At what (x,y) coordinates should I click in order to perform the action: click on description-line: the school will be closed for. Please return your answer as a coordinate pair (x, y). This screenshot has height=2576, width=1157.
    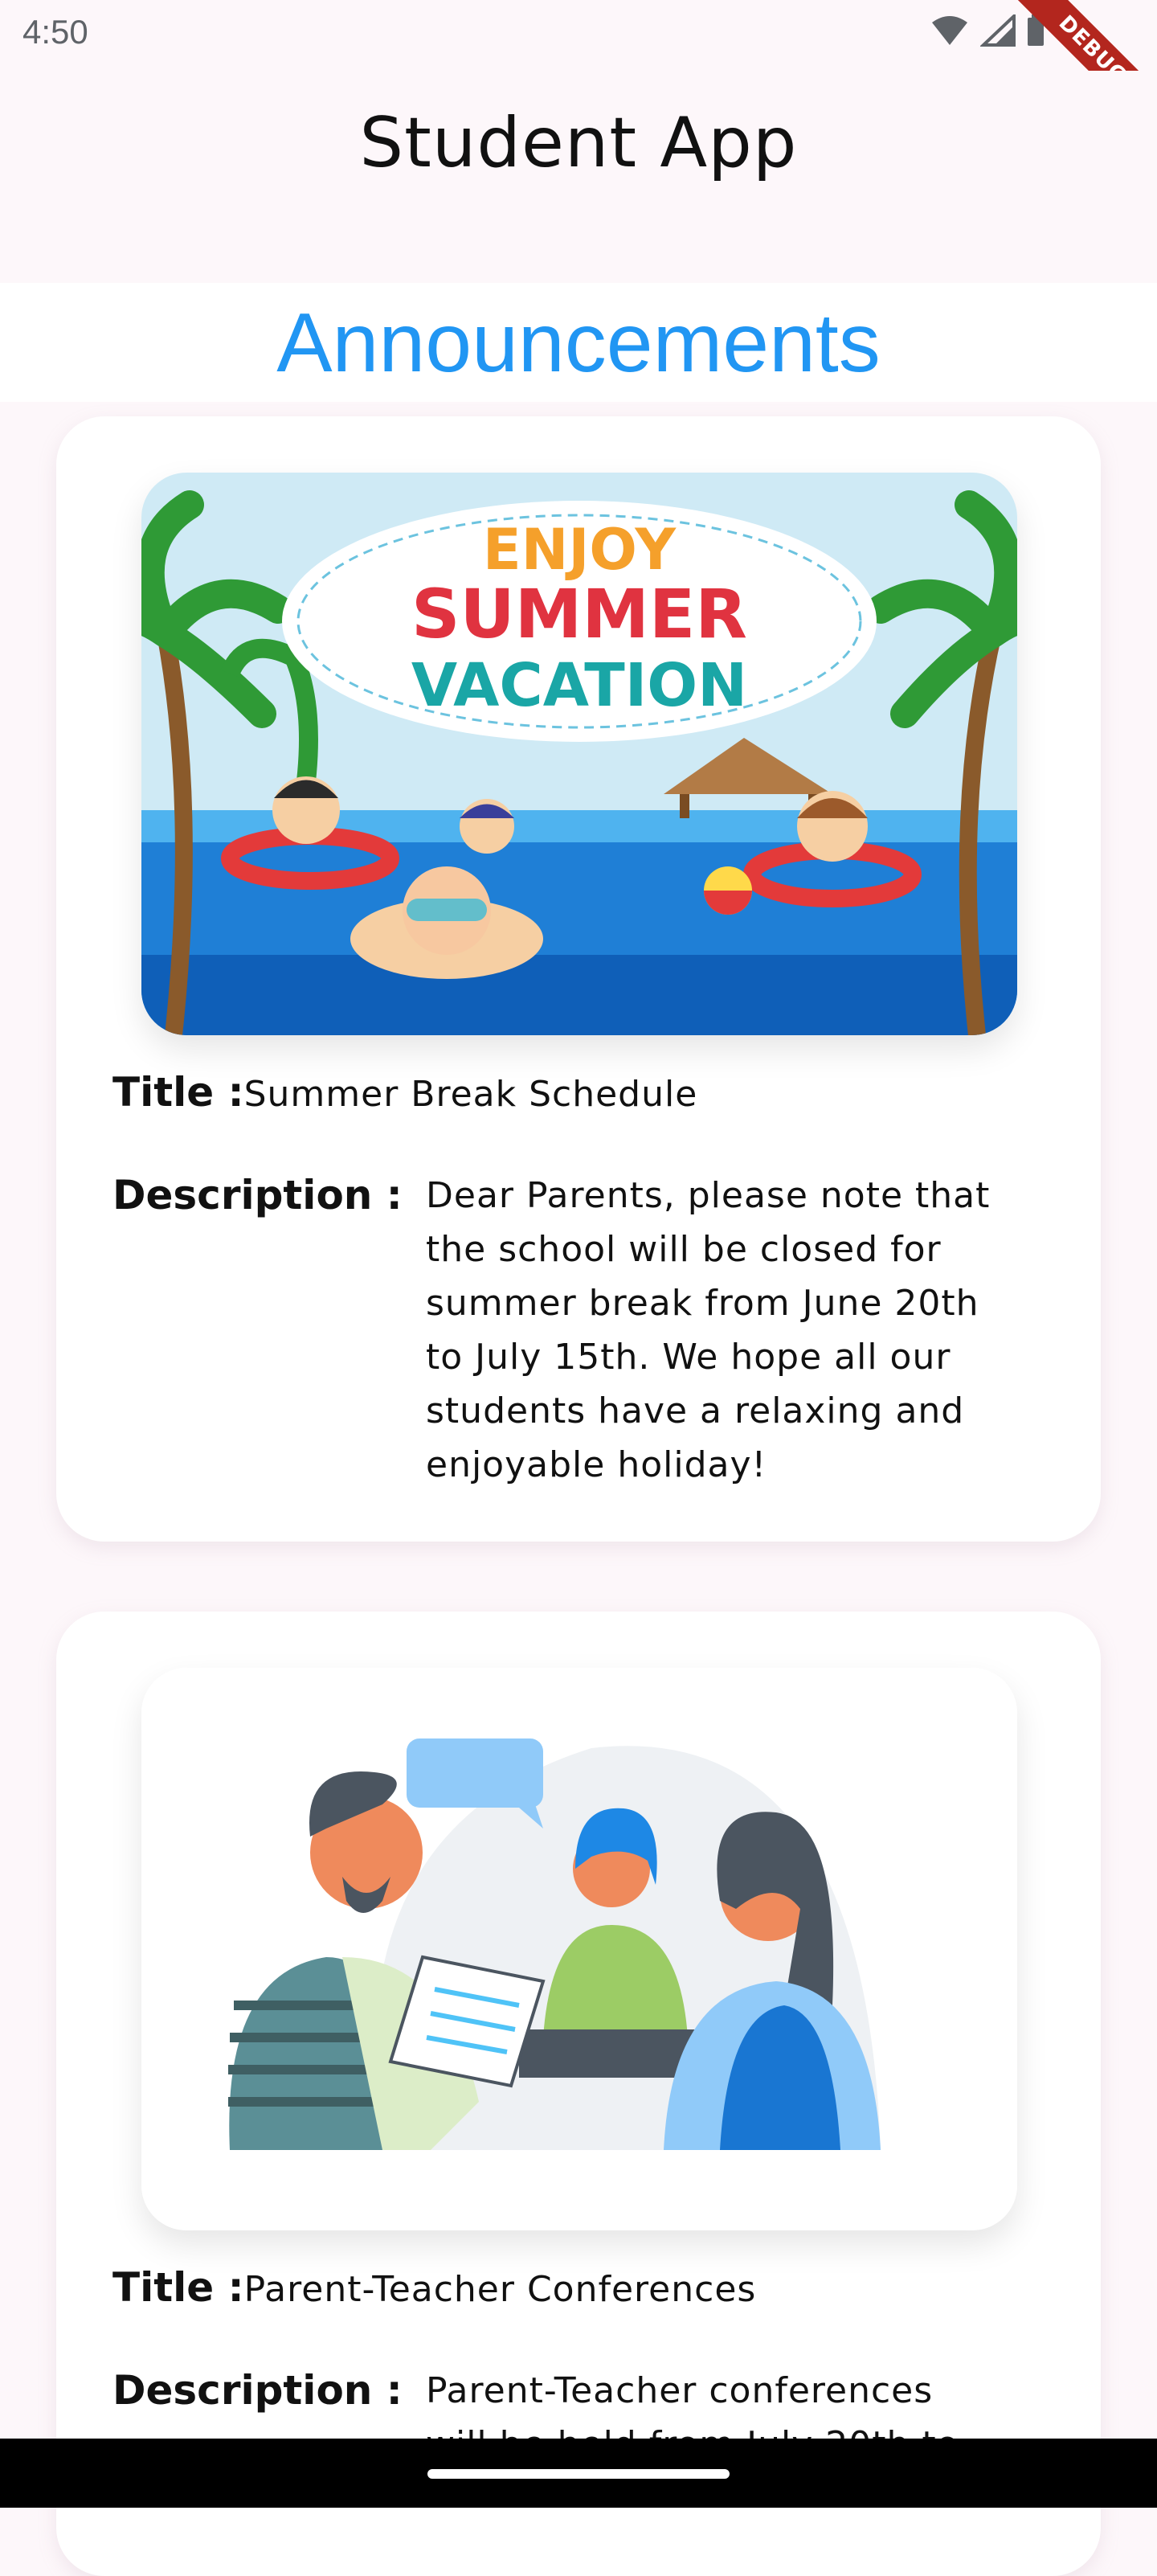
    Looking at the image, I should click on (684, 1249).